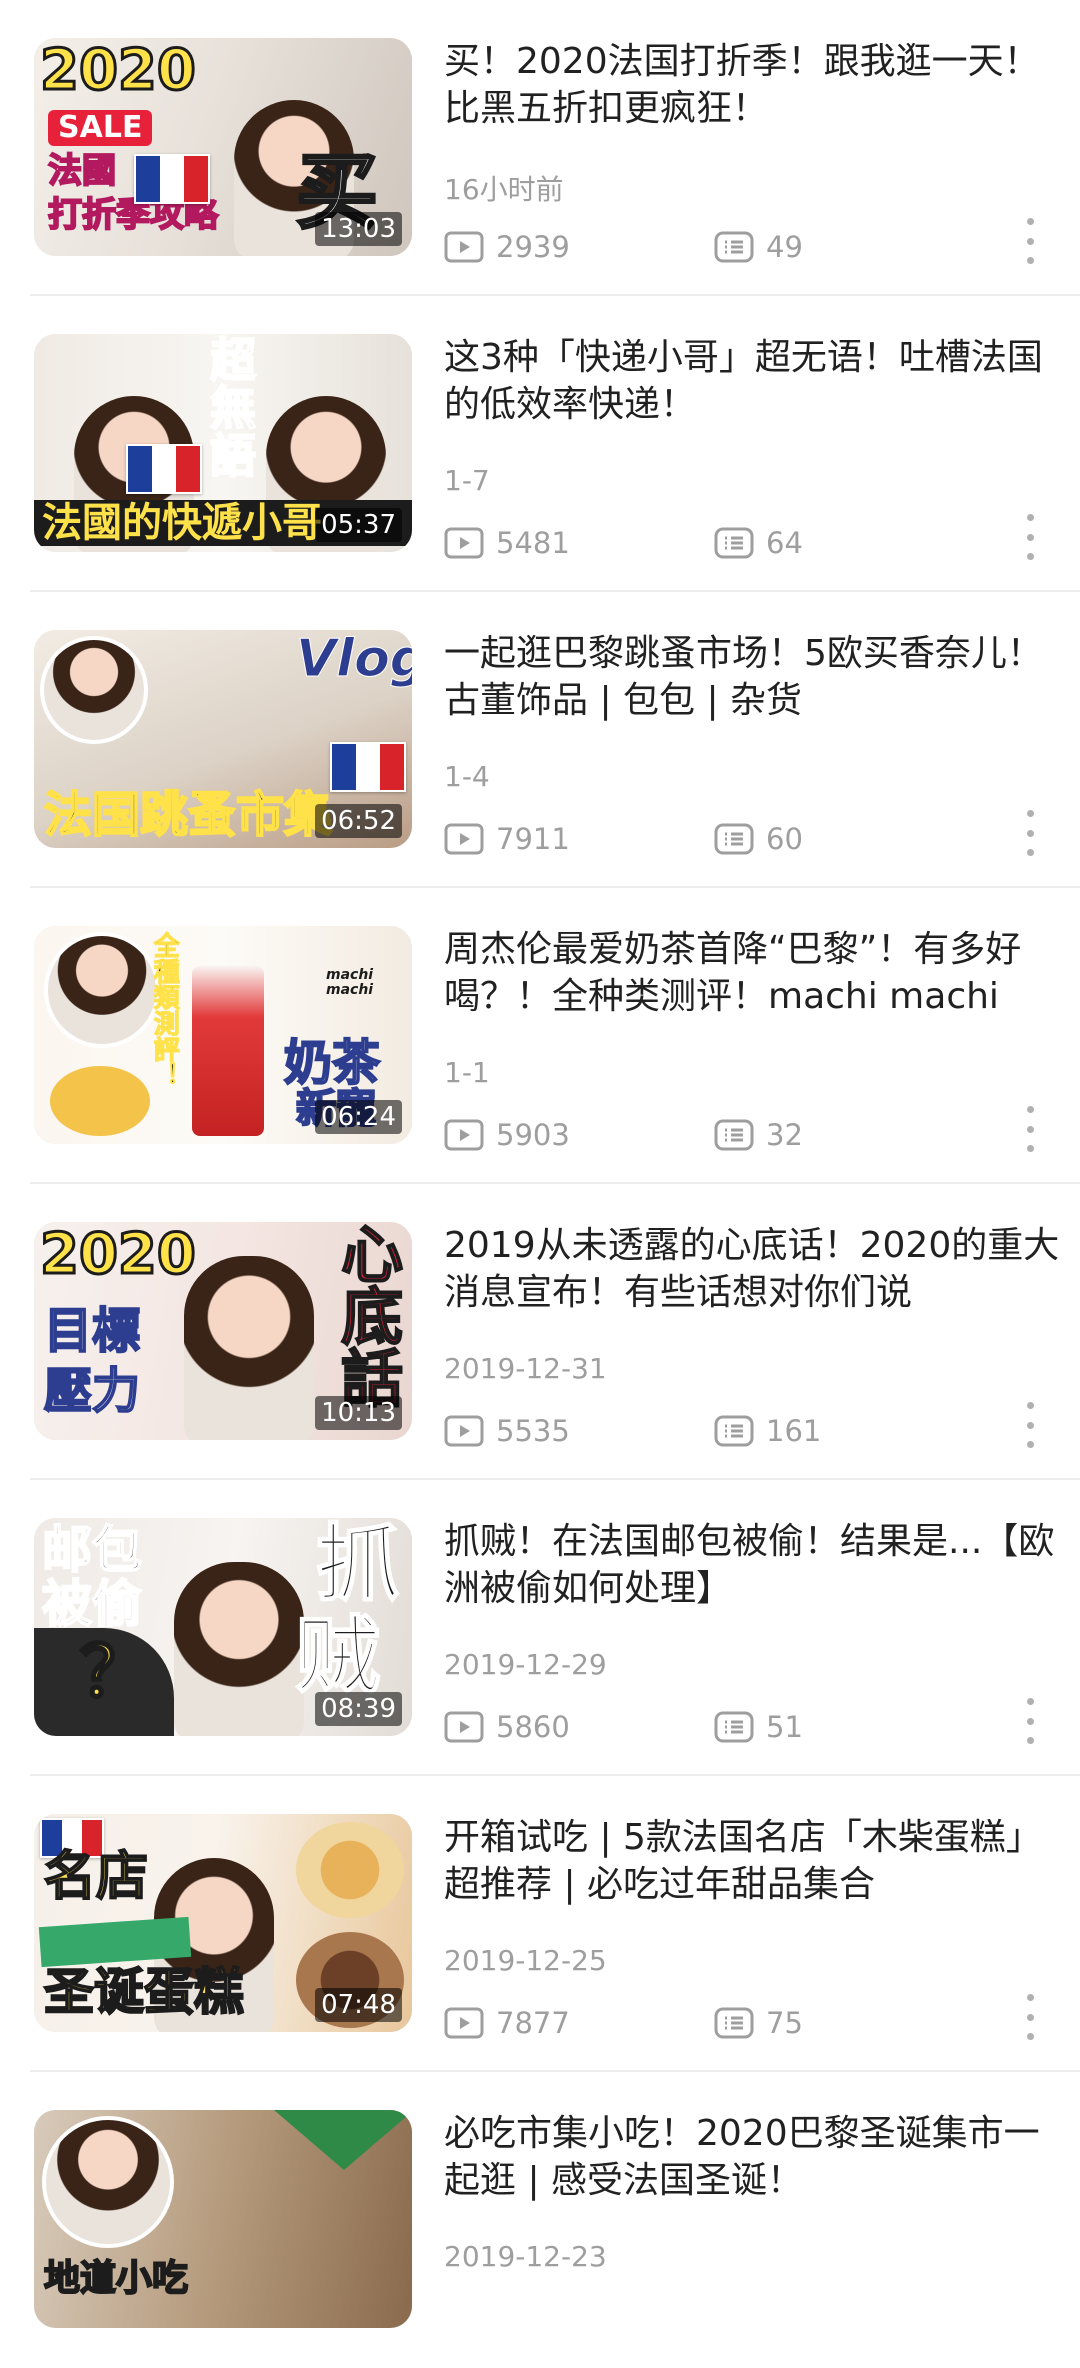  Describe the element at coordinates (92, 1604) in the screenshot. I see `thumbnail-caption: 被偷` at that location.